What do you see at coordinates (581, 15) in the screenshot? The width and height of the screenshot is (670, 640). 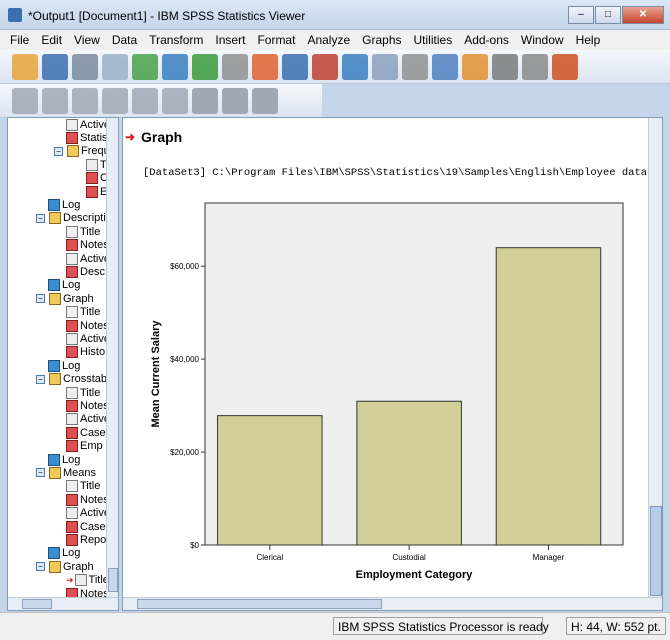 I see `minimize-button: –` at bounding box center [581, 15].